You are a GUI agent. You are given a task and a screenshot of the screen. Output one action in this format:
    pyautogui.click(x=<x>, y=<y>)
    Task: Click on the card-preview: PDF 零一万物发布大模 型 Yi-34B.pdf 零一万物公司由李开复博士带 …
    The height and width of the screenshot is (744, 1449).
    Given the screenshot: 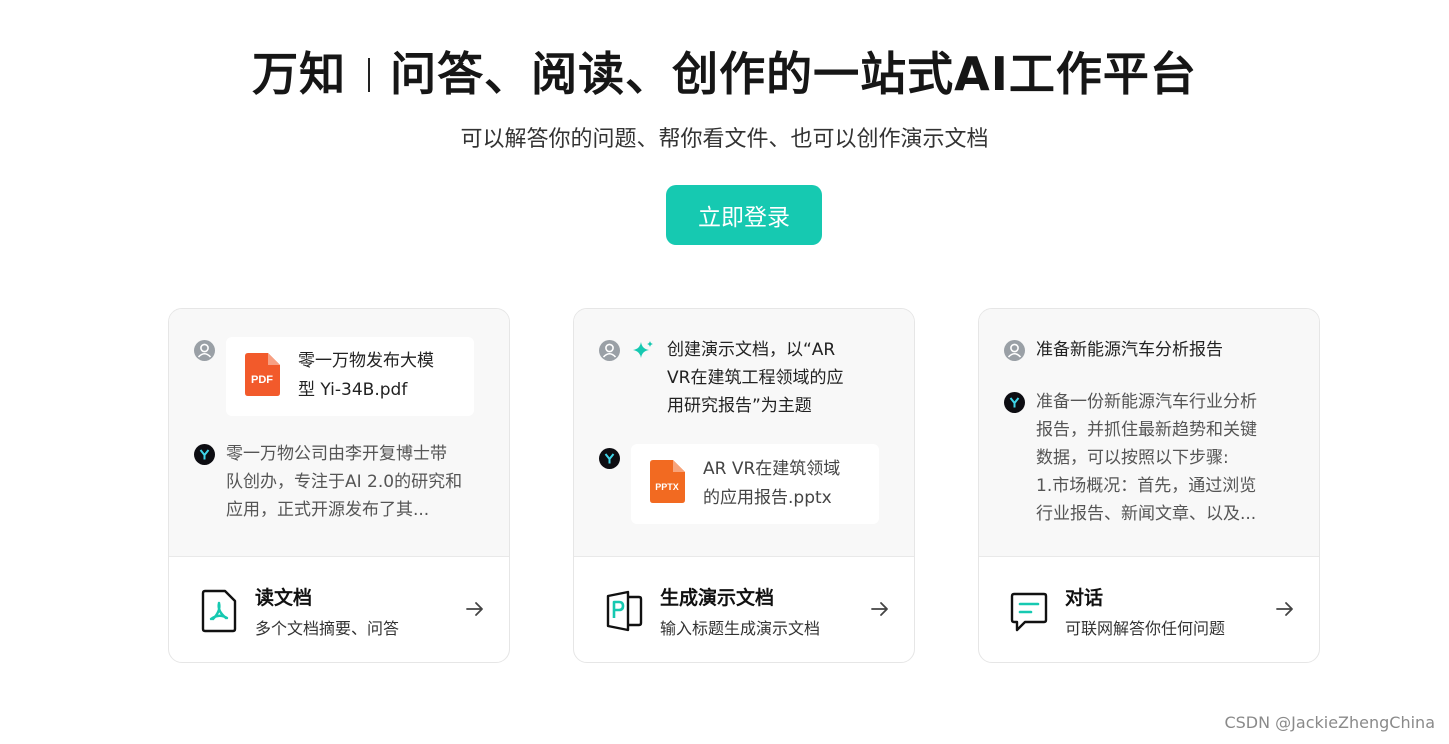 What is the action you would take?
    pyautogui.click(x=339, y=433)
    